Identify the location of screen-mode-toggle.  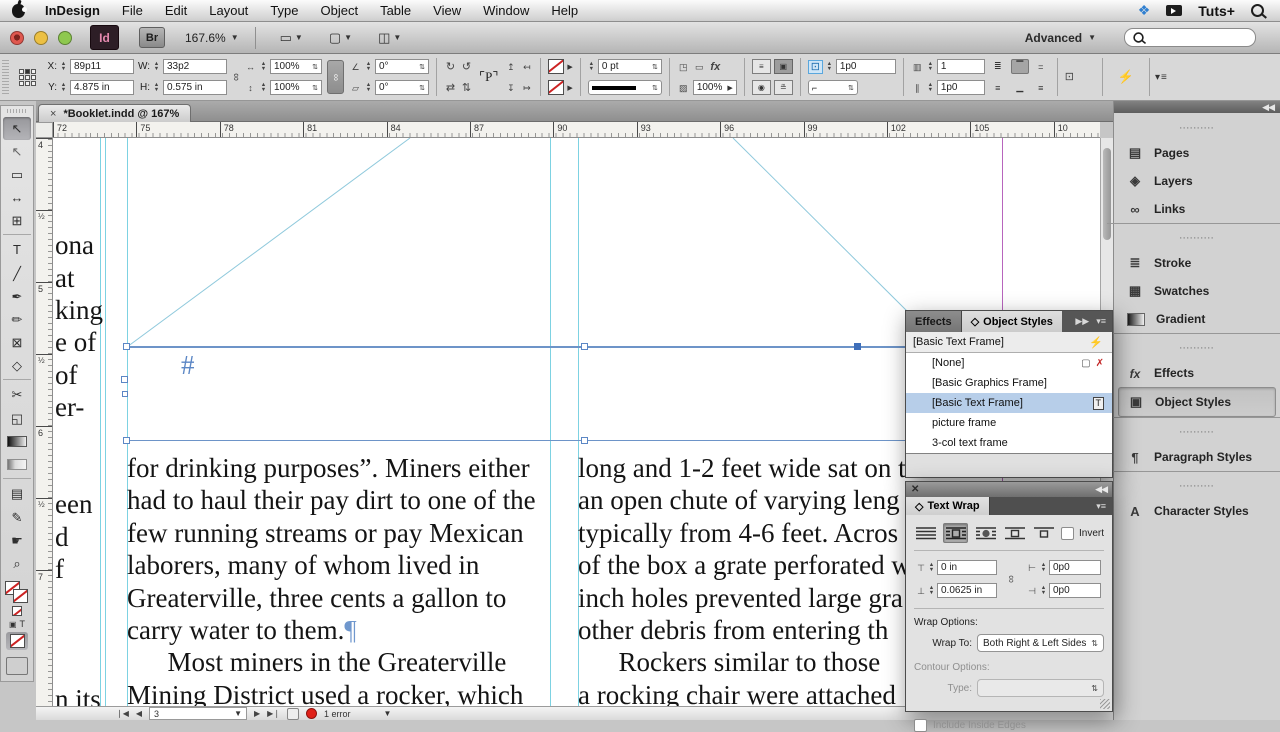
(17, 666).